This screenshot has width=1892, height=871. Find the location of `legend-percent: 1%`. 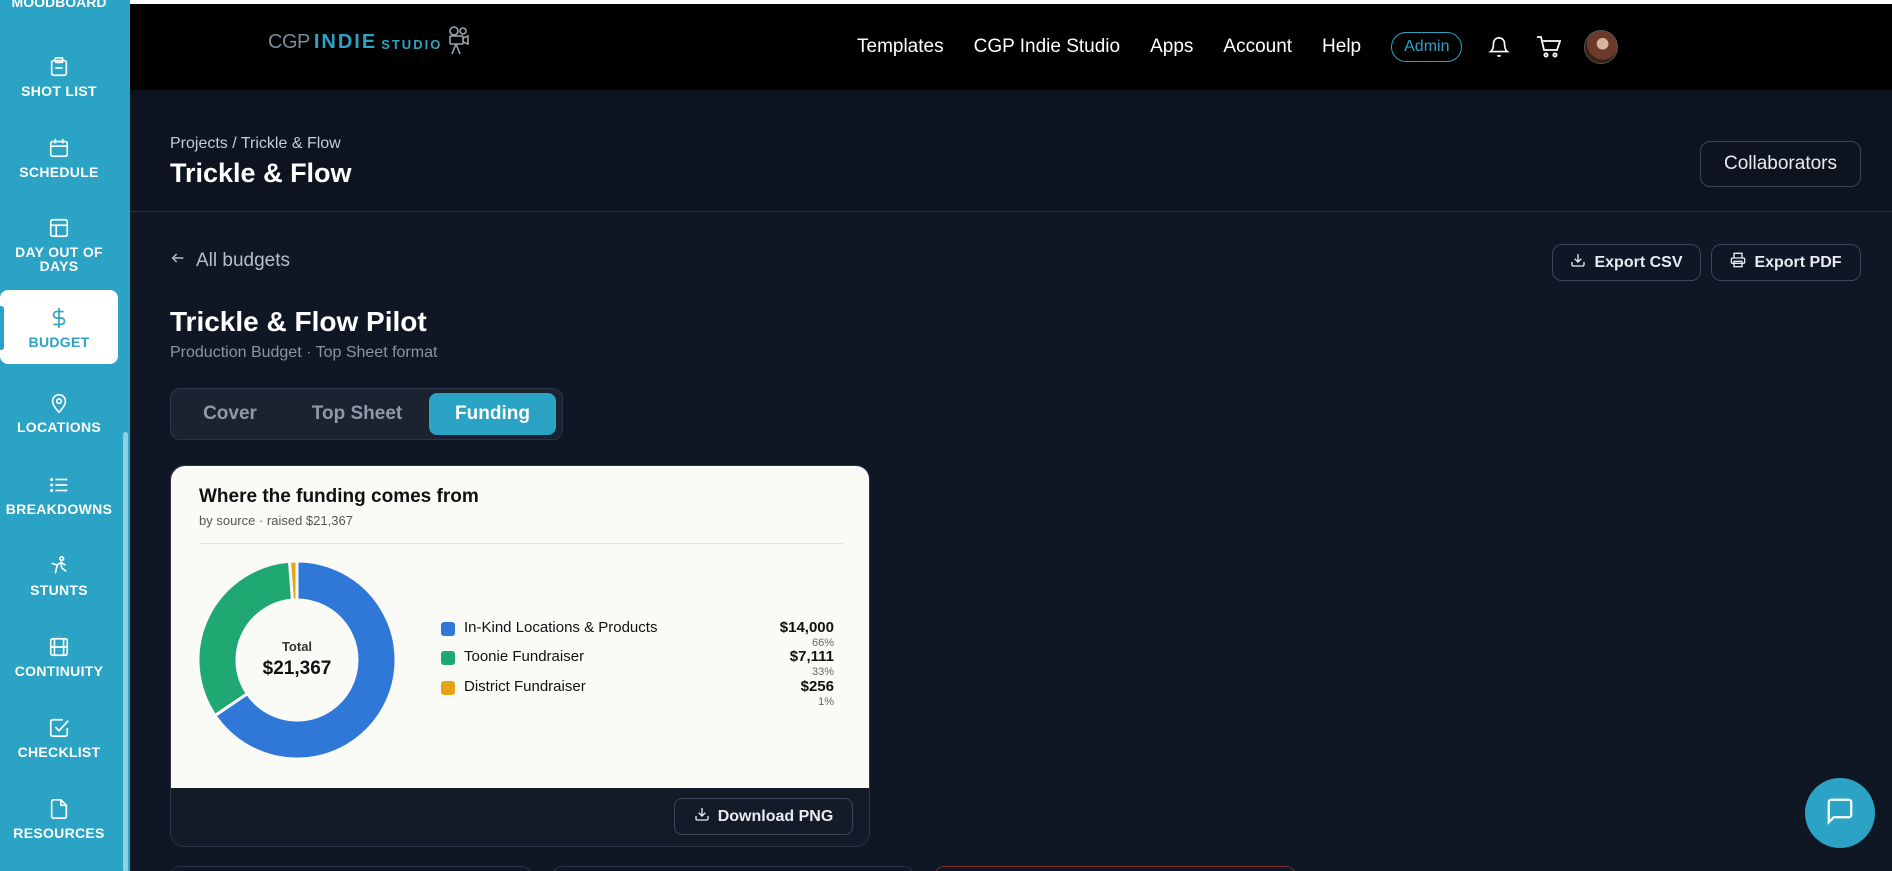

legend-percent: 1% is located at coordinates (826, 702).